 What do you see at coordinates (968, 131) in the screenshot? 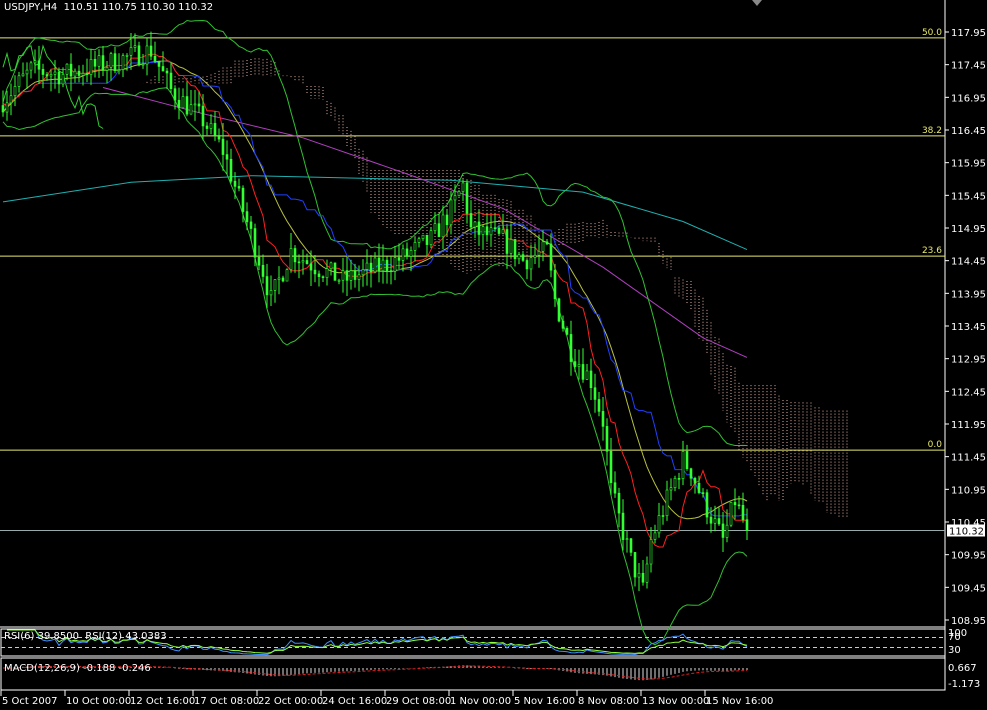
I see `price-tick-label: 116.45` at bounding box center [968, 131].